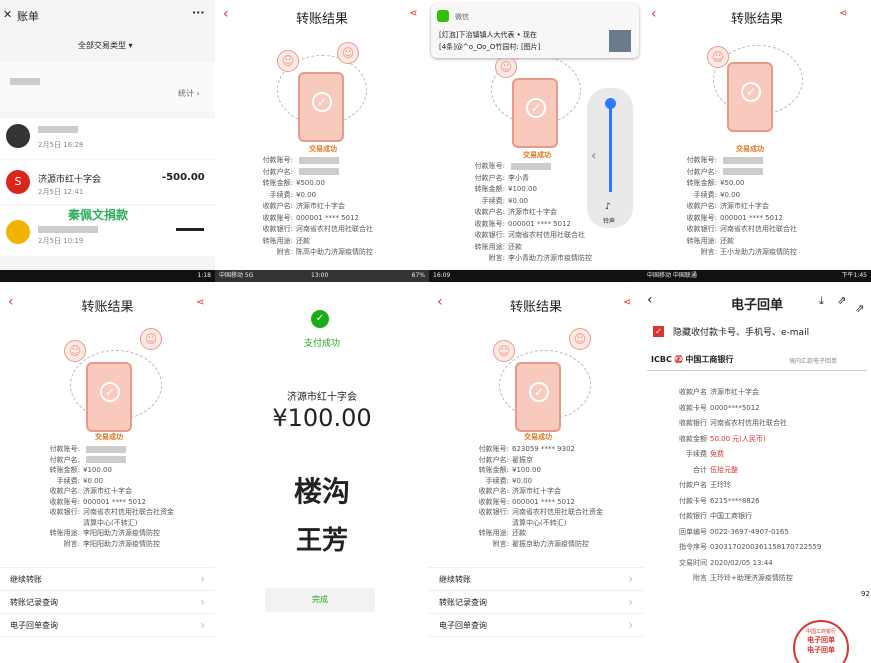 The height and width of the screenshot is (663, 871). I want to click on side-number: 92, so click(865, 594).